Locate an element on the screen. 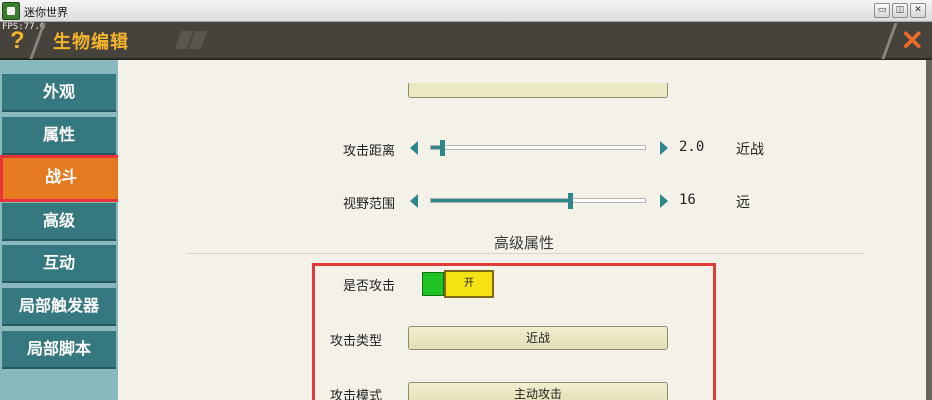 This screenshot has width=932, height=400. close-icon: ✕ is located at coordinates (912, 40).